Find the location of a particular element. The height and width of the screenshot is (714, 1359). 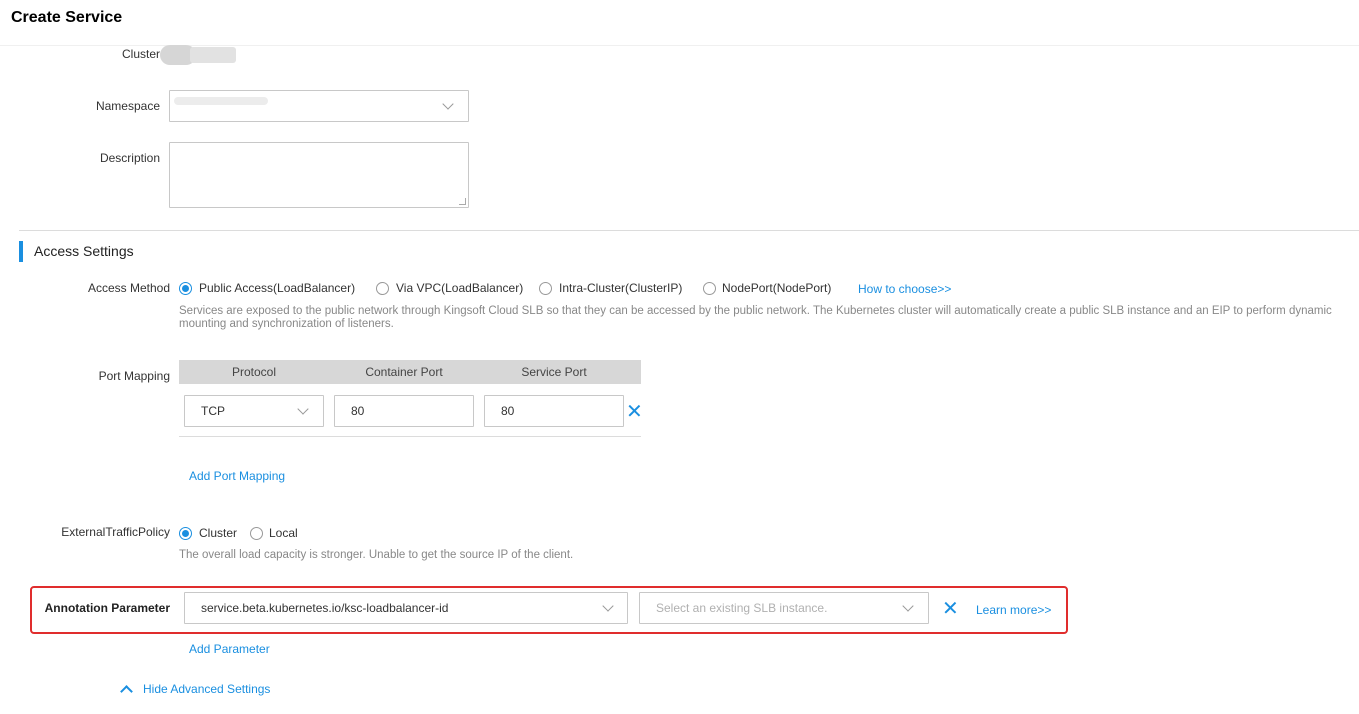

table-row: TCP 80 80 is located at coordinates (410, 410).